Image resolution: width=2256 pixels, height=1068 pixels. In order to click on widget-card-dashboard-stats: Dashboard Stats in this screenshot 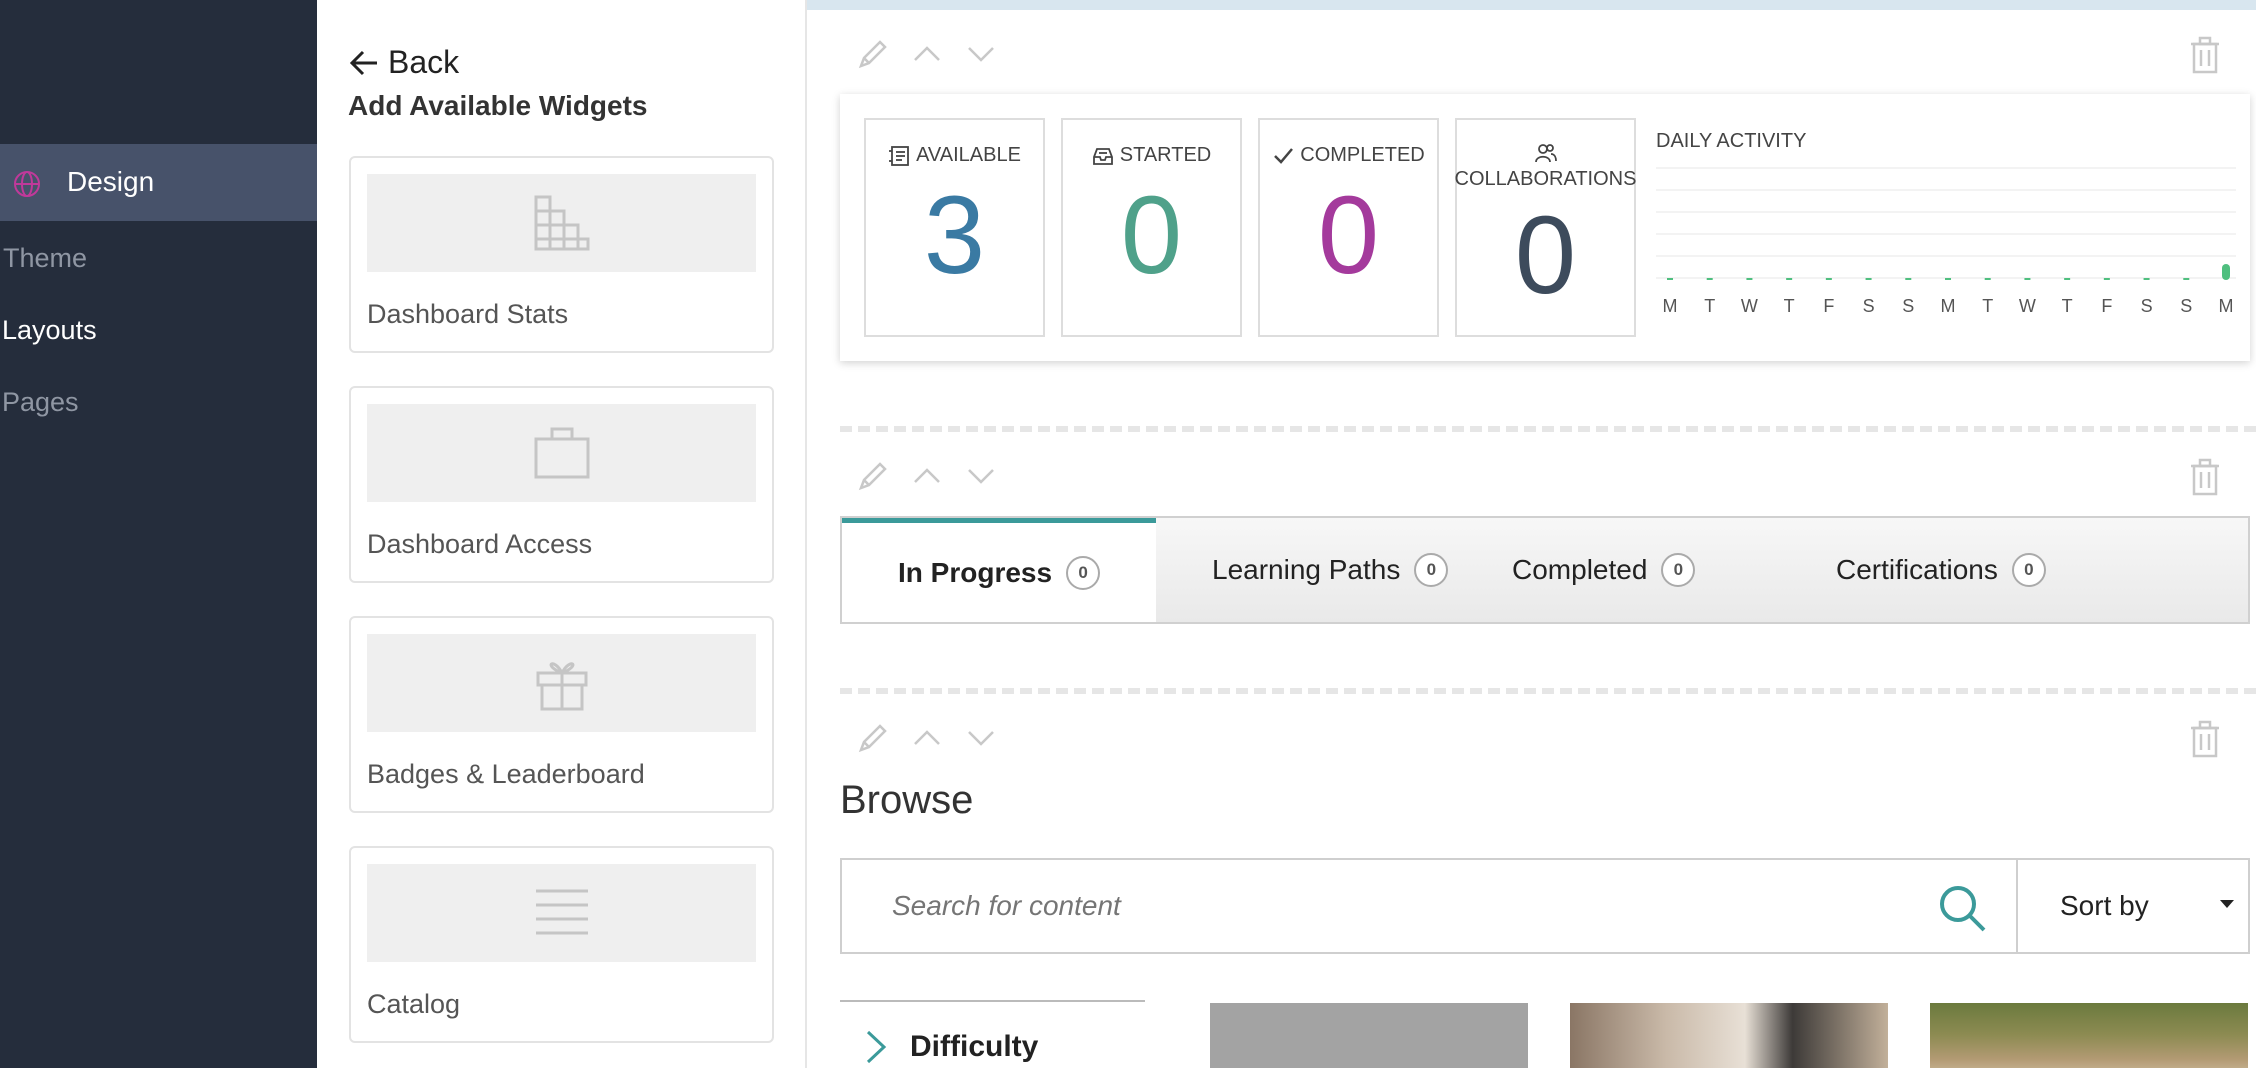, I will do `click(561, 254)`.